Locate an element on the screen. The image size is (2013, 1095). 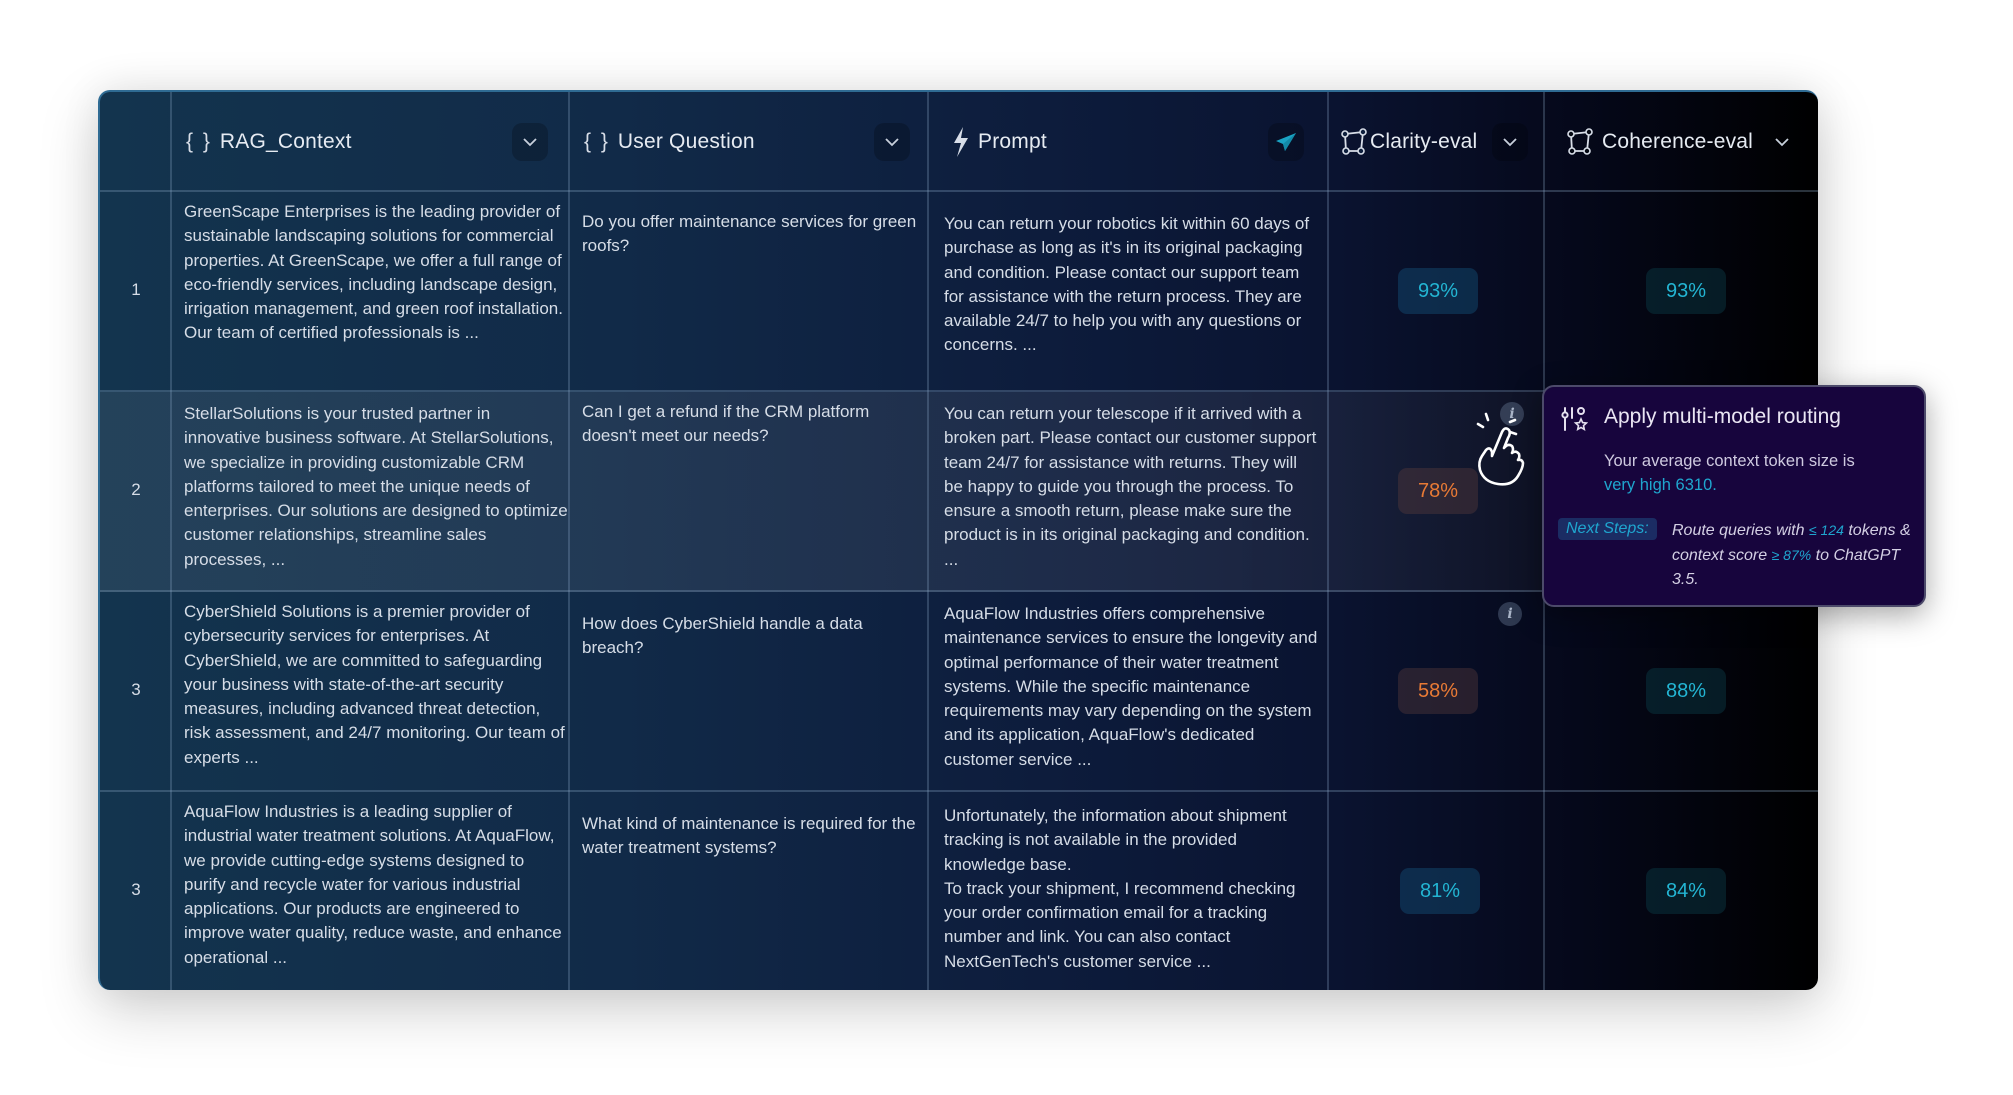
clarity-score-badge: 81% is located at coordinates (1440, 891).